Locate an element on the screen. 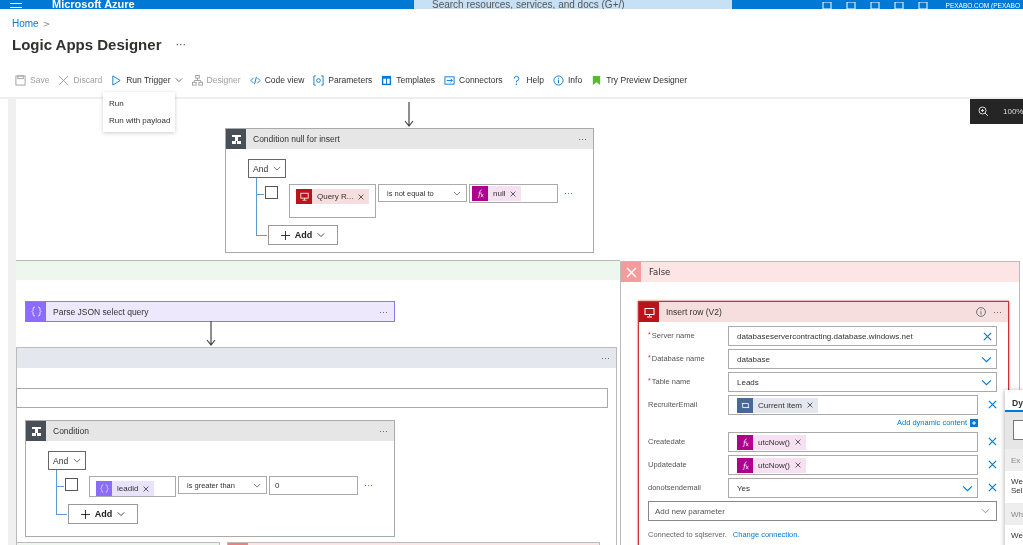  token-chip: null is located at coordinates (497, 193).